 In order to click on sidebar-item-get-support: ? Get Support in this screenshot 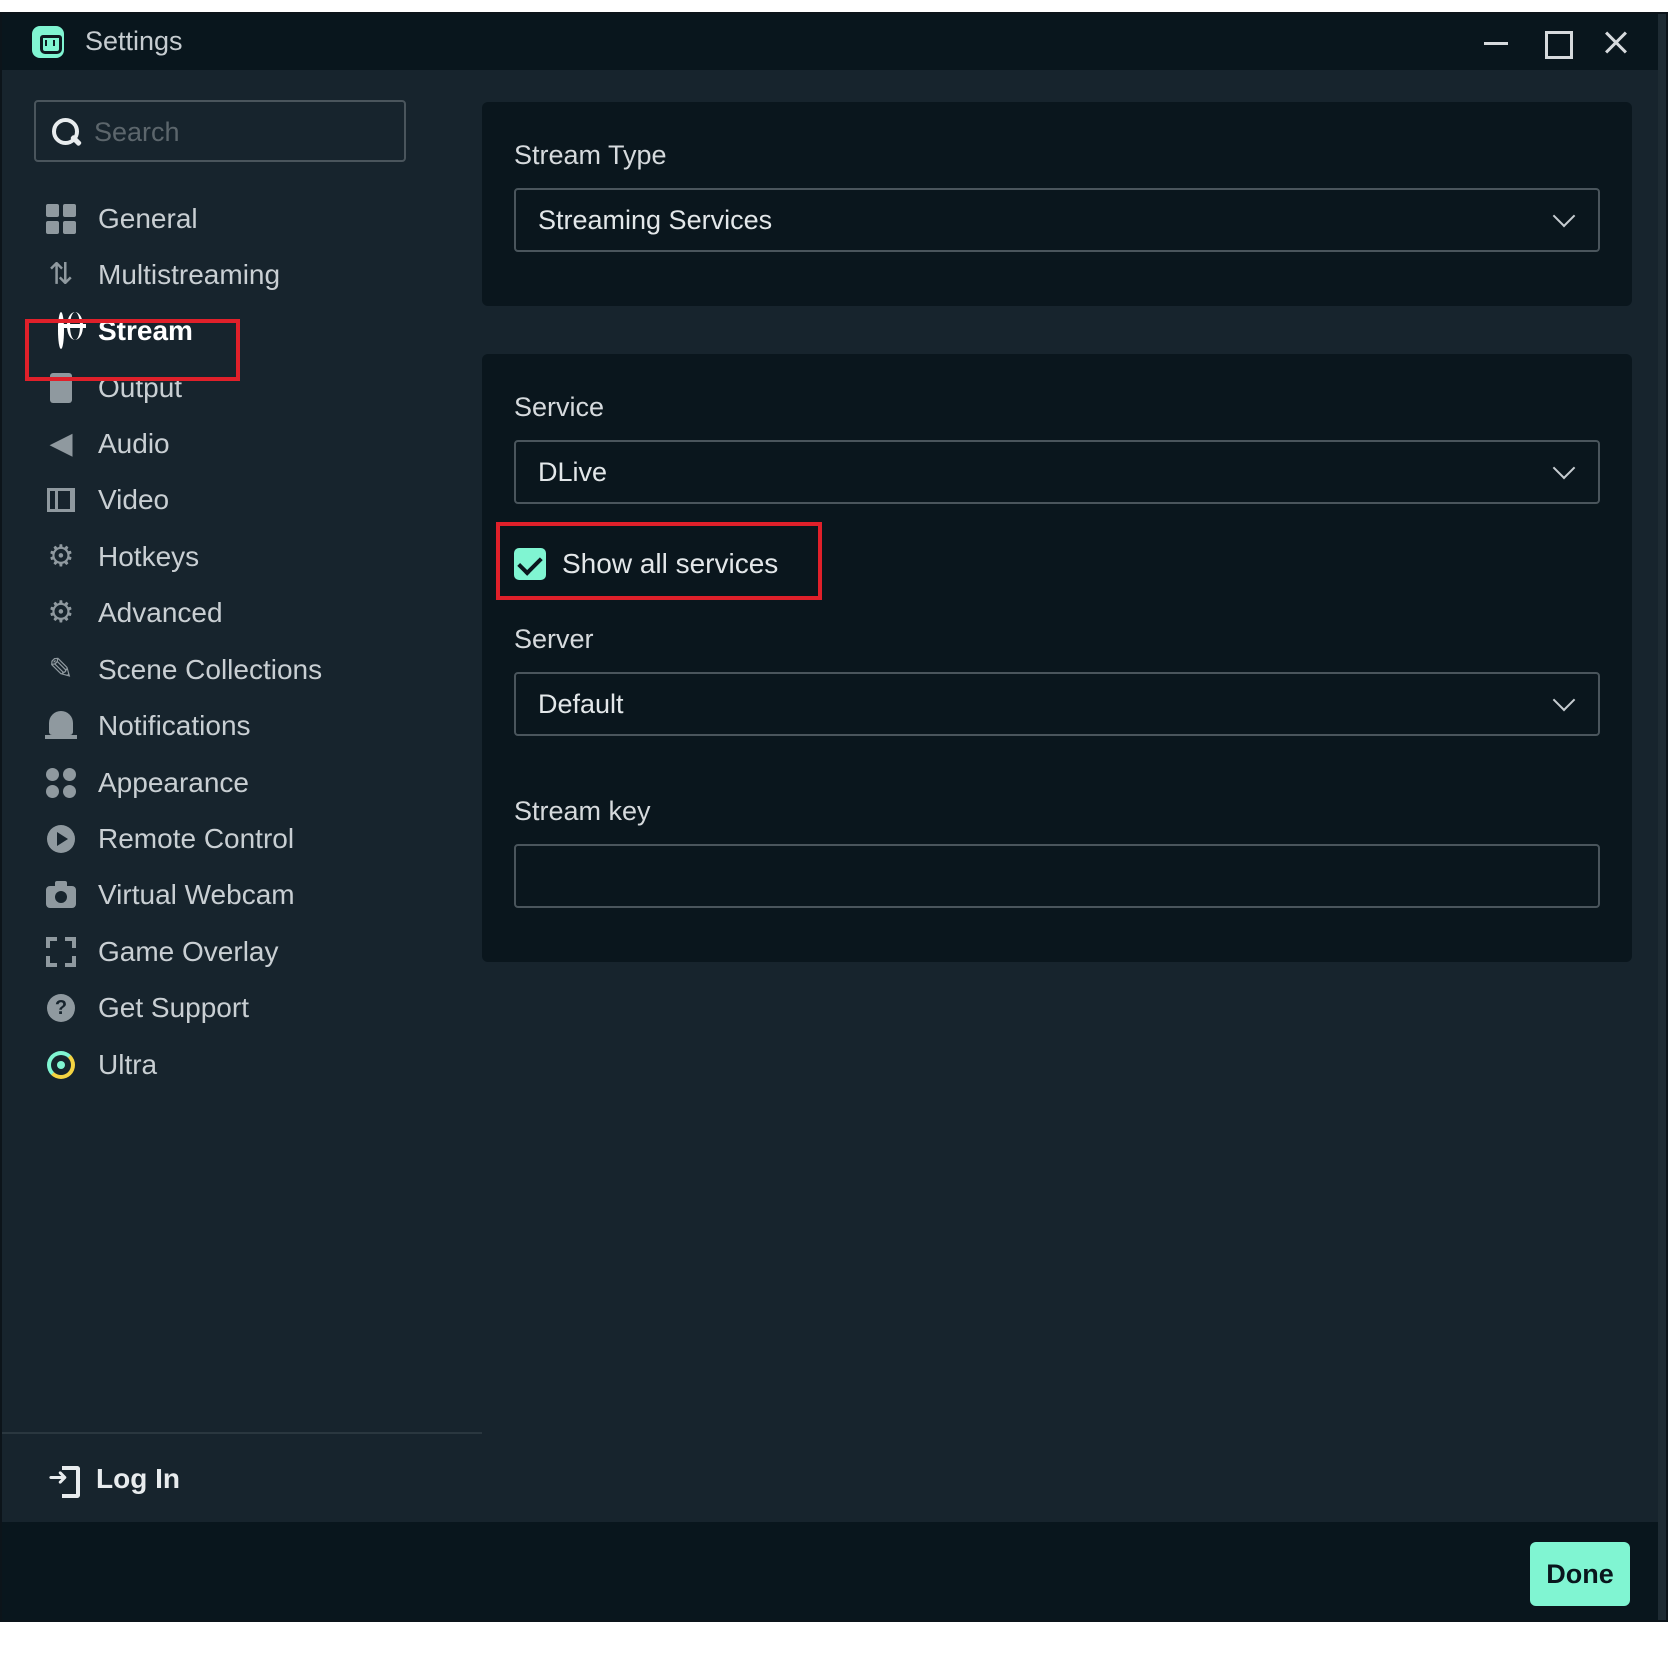, I will do `click(240, 1008)`.